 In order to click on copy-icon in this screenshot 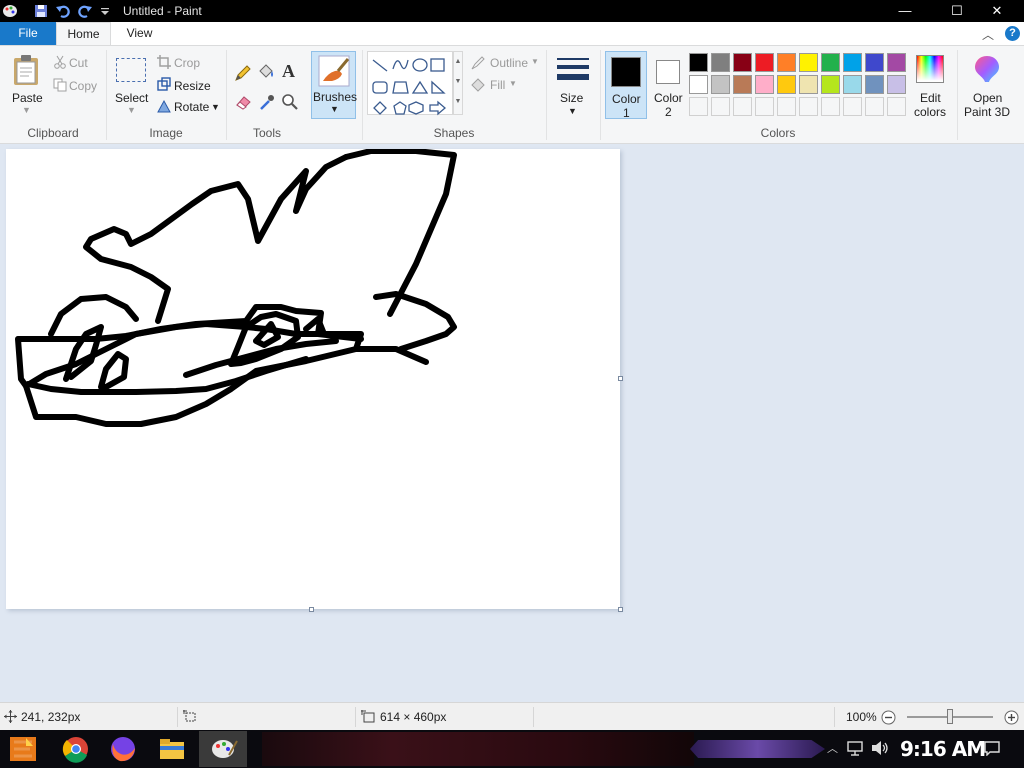, I will do `click(60, 85)`.